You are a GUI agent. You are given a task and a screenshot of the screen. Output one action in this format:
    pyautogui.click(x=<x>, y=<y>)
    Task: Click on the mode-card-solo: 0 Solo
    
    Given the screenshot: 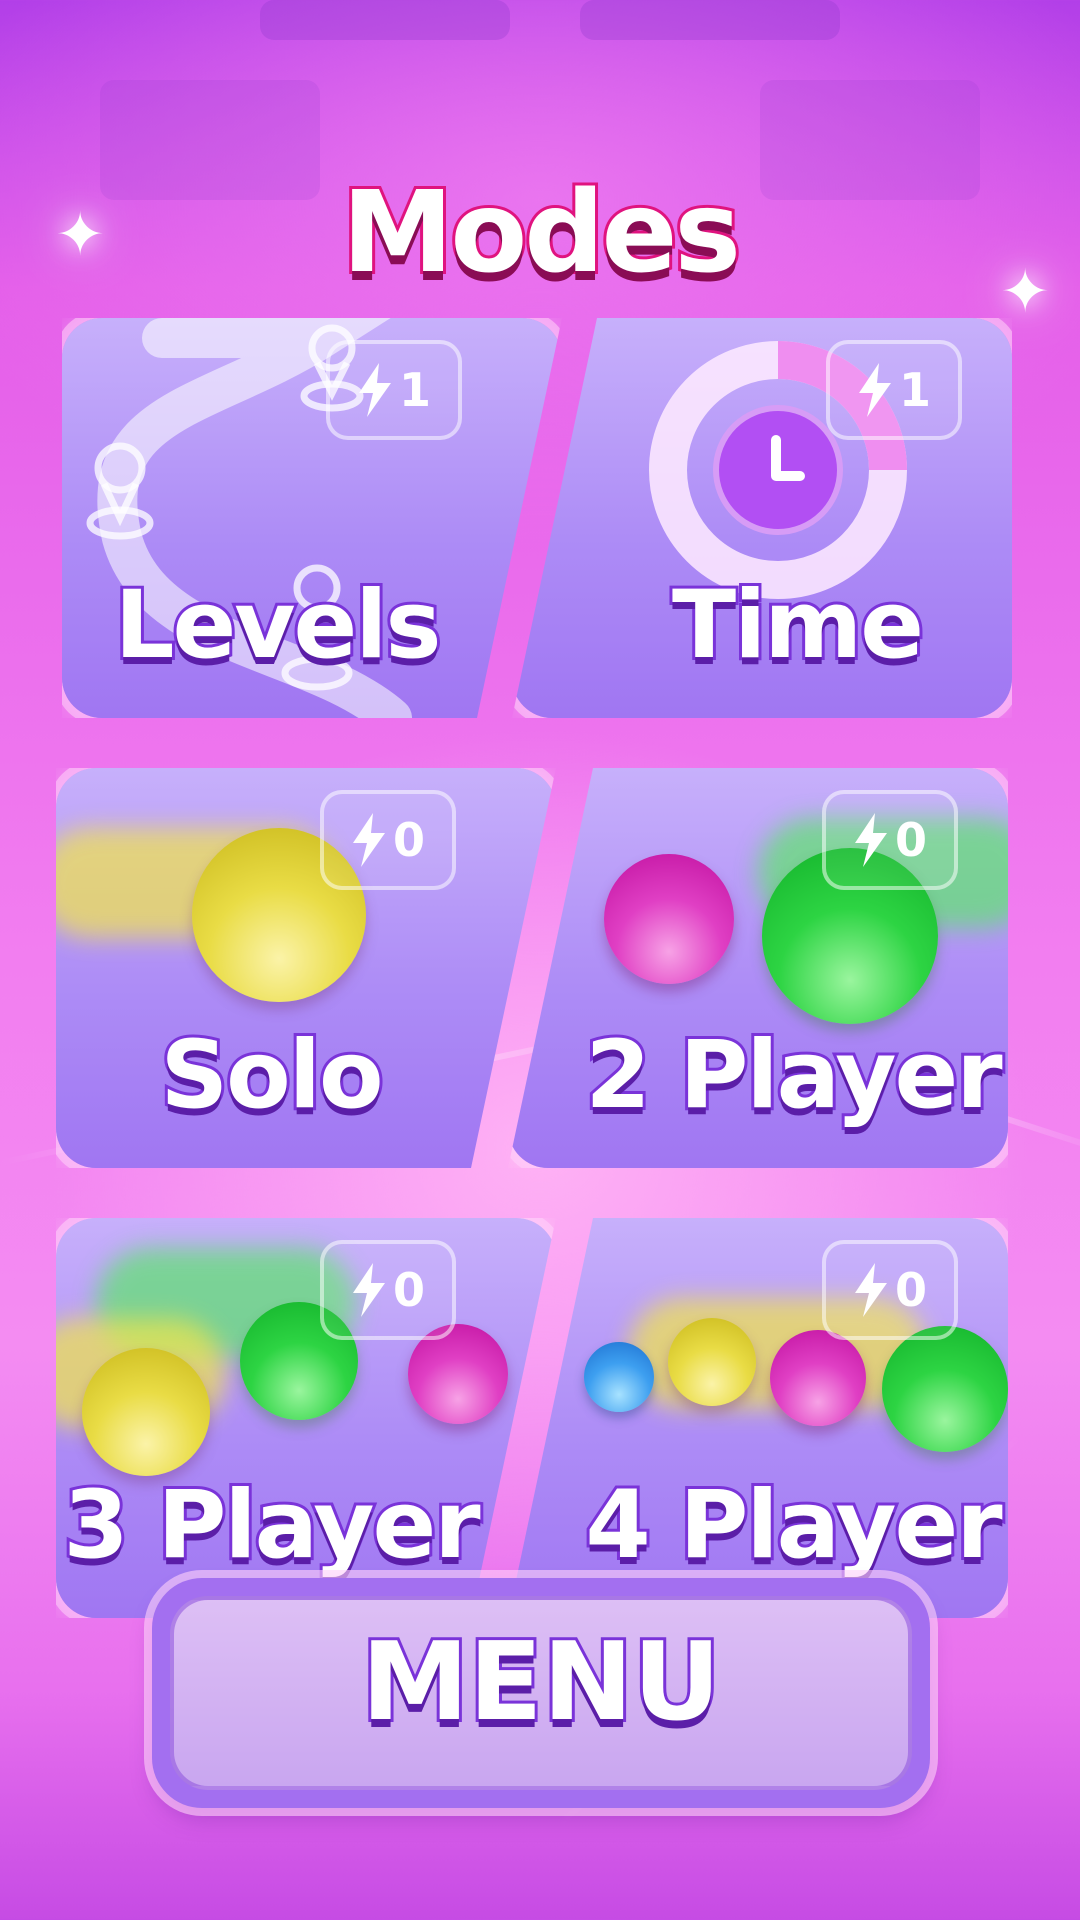 What is the action you would take?
    pyautogui.click(x=306, y=968)
    